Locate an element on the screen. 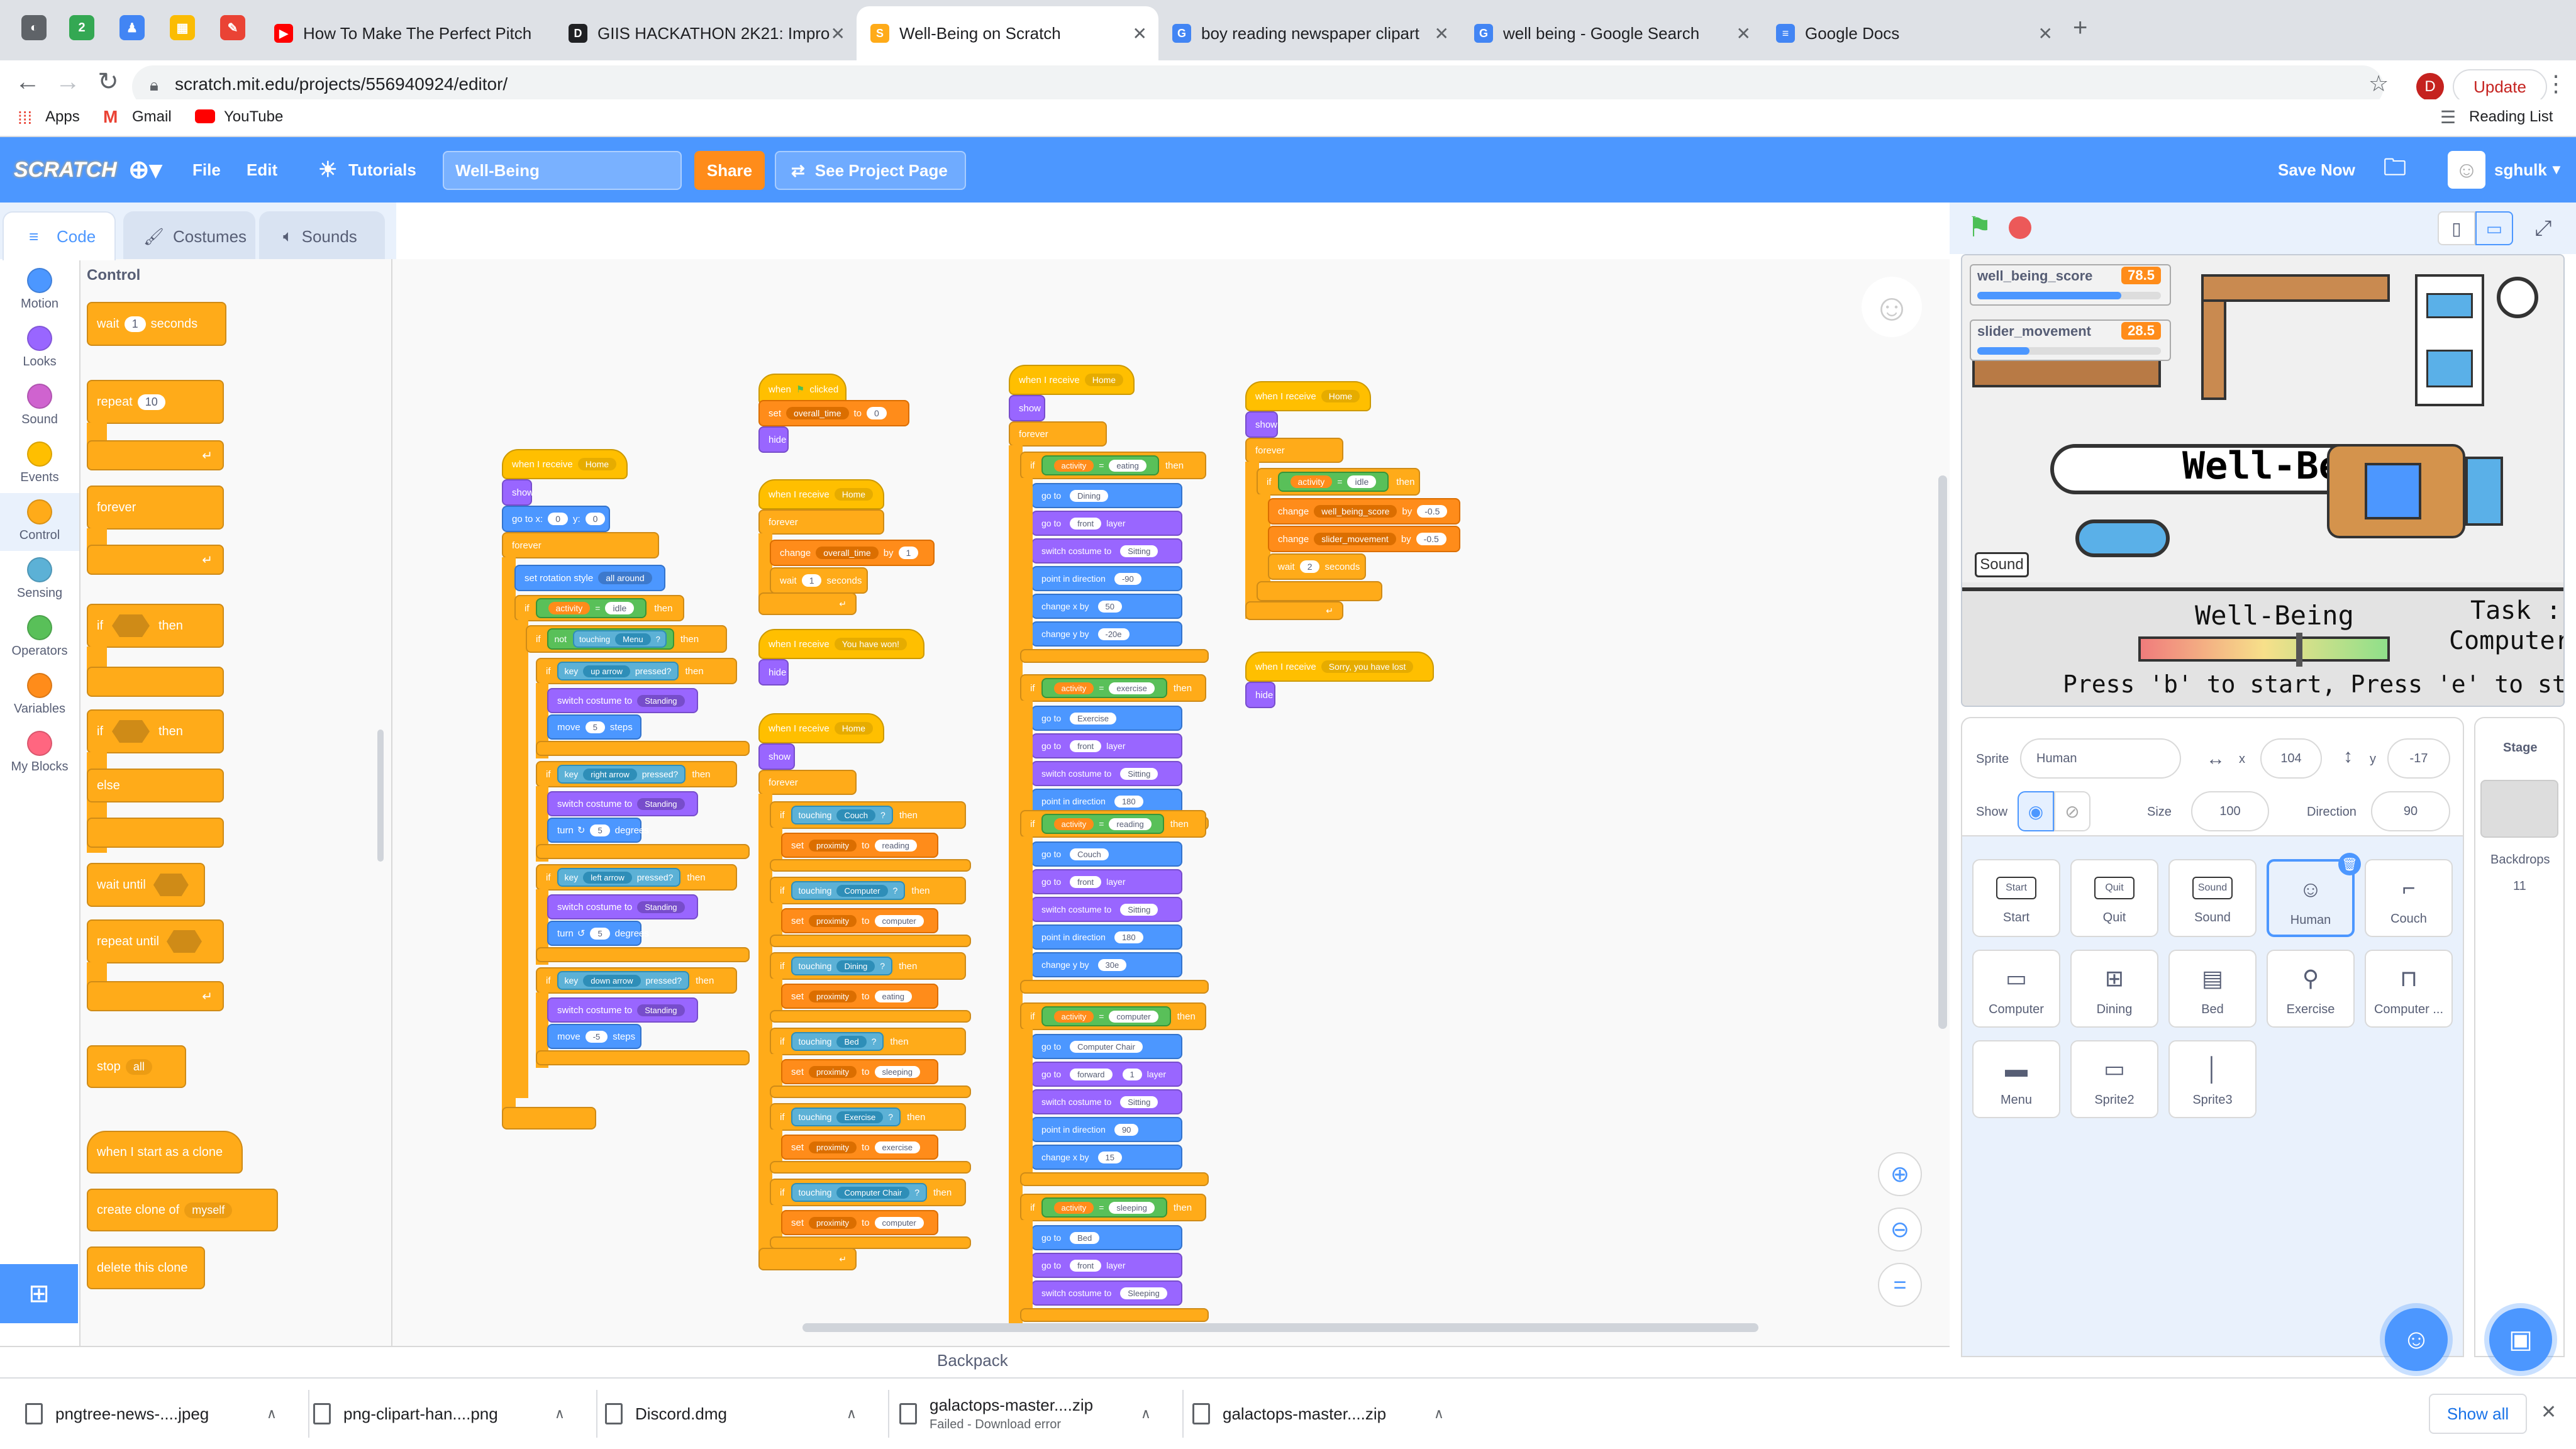 The image size is (2576, 1449). pinned-tab-icon: 2 is located at coordinates (81, 27).